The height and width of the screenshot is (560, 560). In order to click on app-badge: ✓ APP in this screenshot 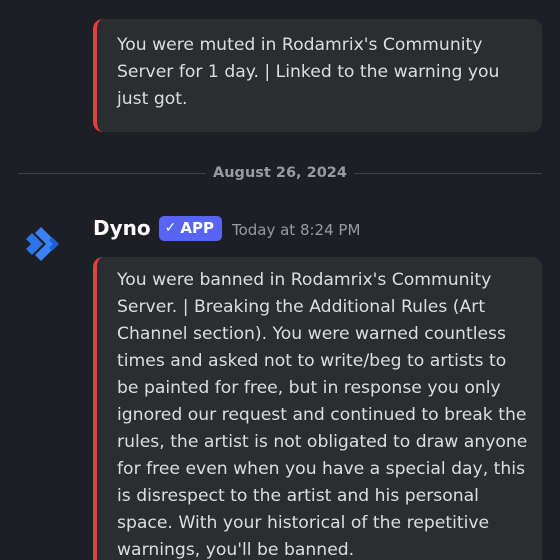, I will do `click(190, 228)`.